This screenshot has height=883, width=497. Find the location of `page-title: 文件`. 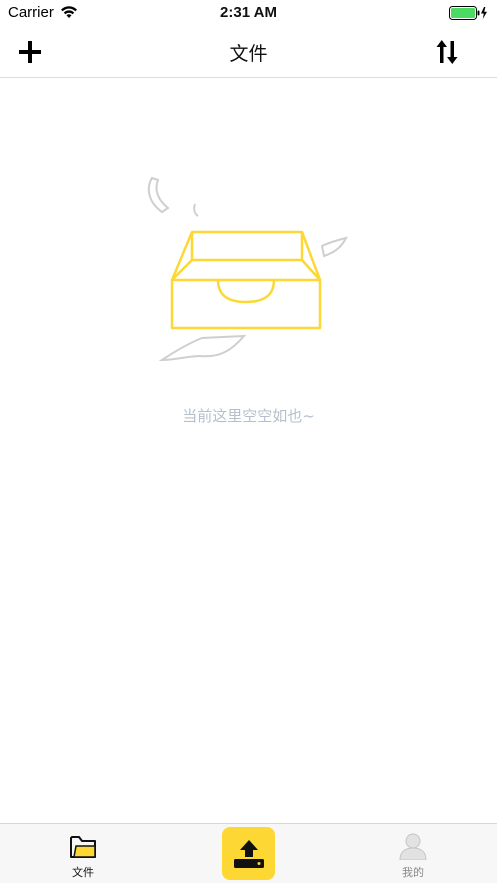

page-title: 文件 is located at coordinates (248, 54).